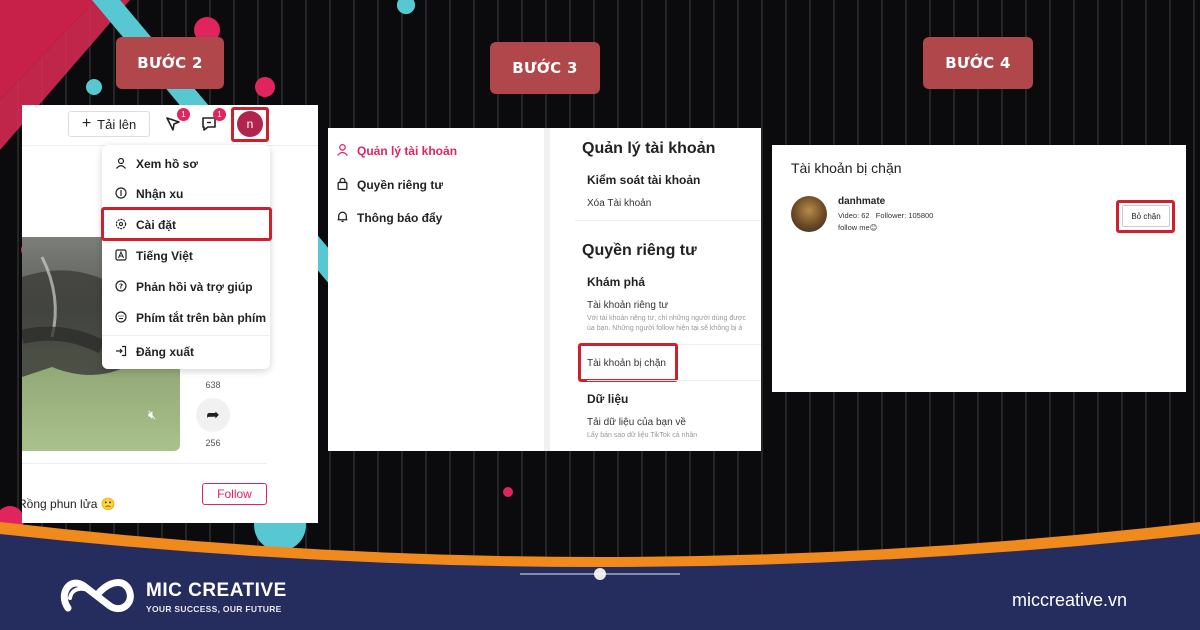  I want to click on step-3-badge: BƯỚC 3, so click(545, 68).